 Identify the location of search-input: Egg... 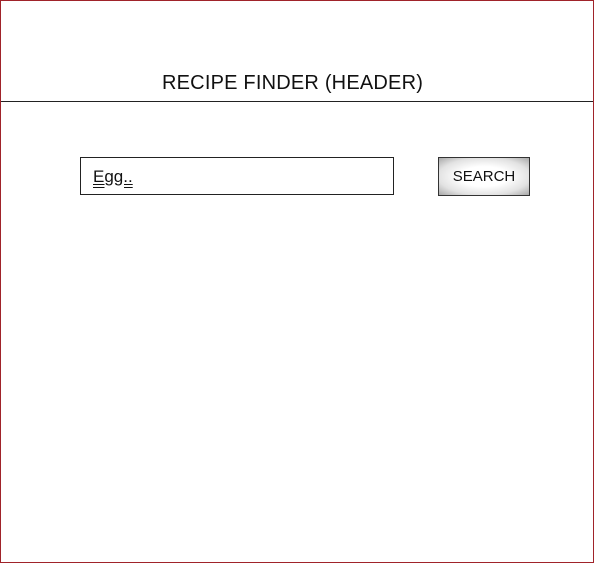
(237, 176).